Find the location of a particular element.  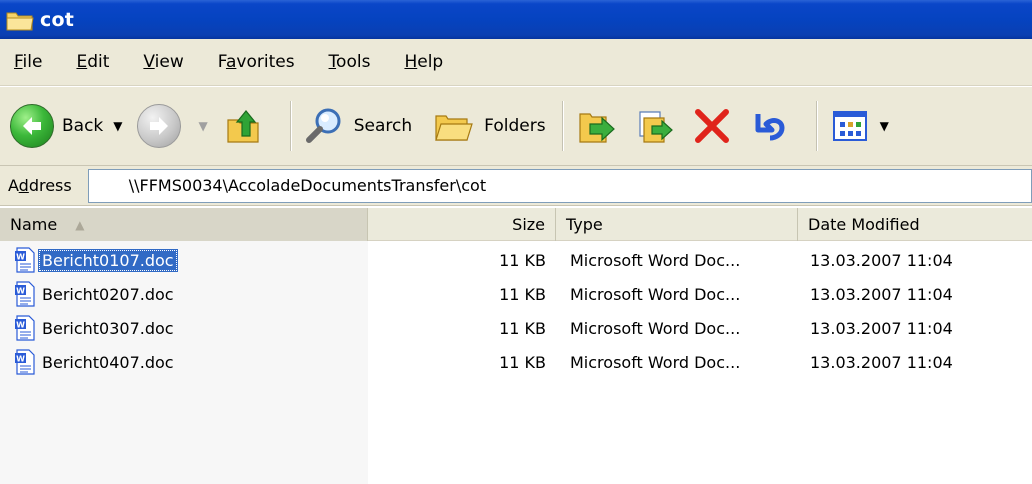

folders-label: Folders is located at coordinates (515, 126).